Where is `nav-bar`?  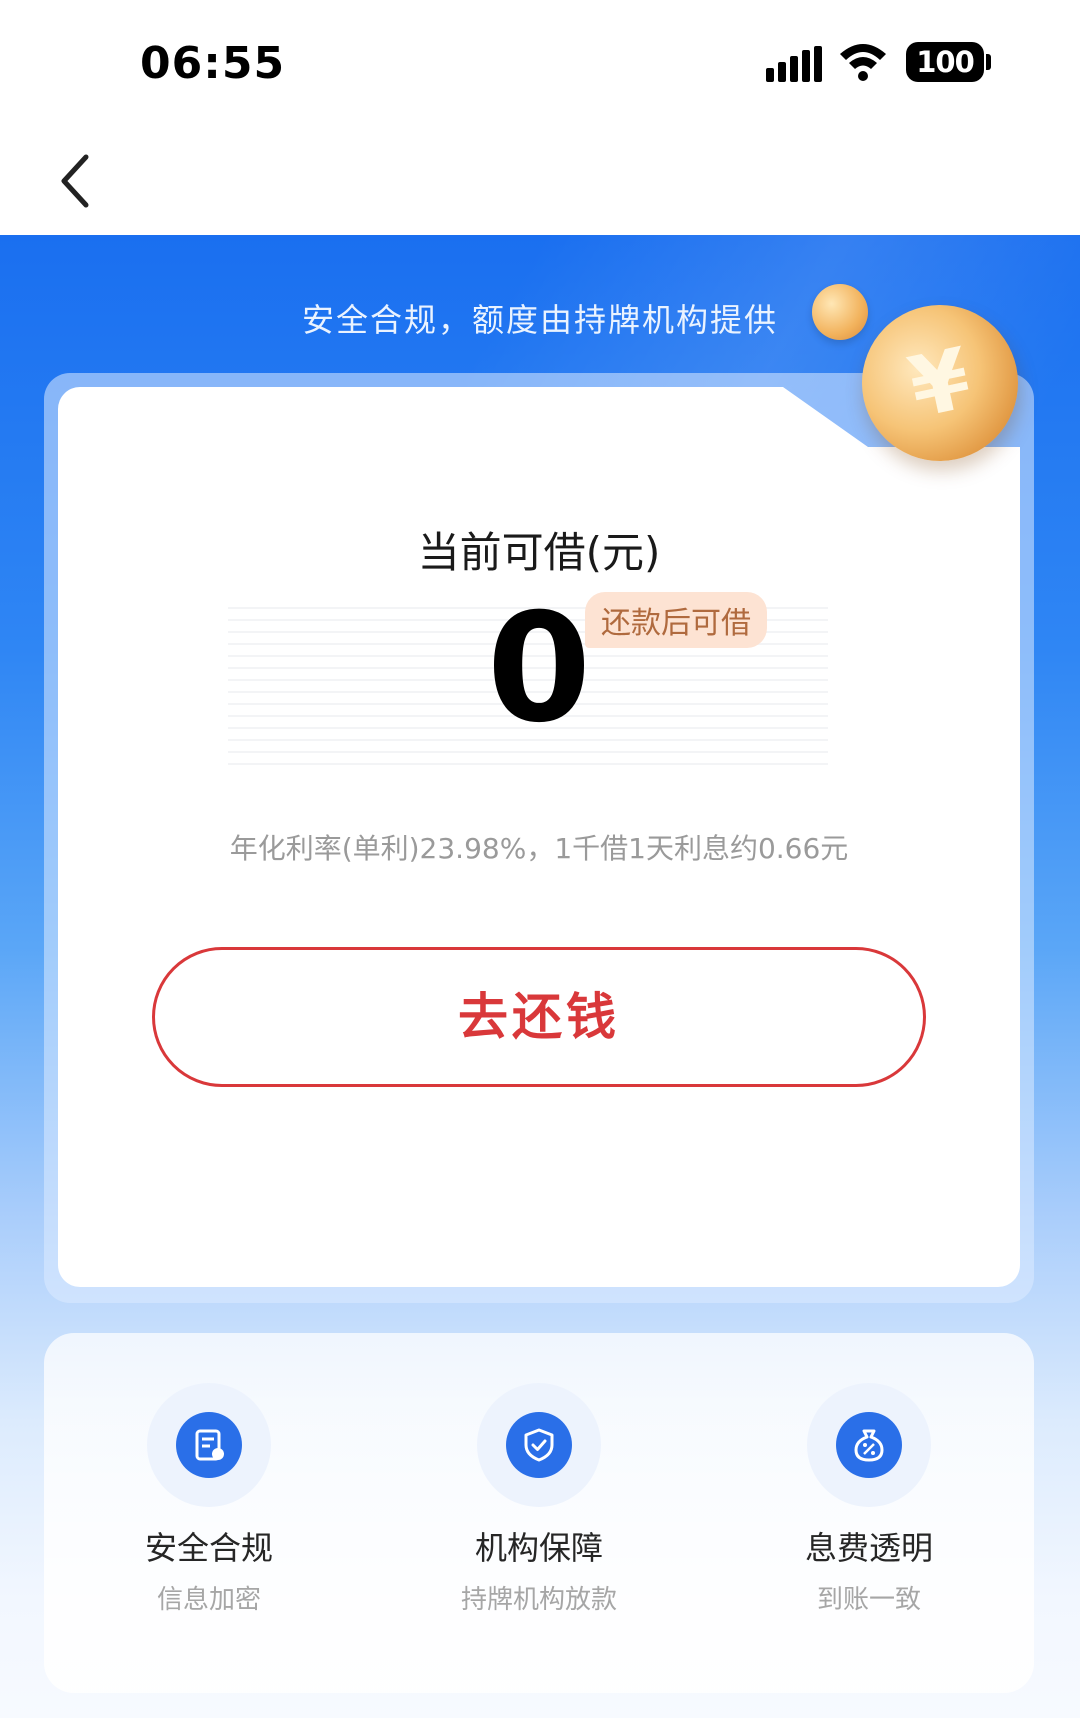 nav-bar is located at coordinates (540, 180).